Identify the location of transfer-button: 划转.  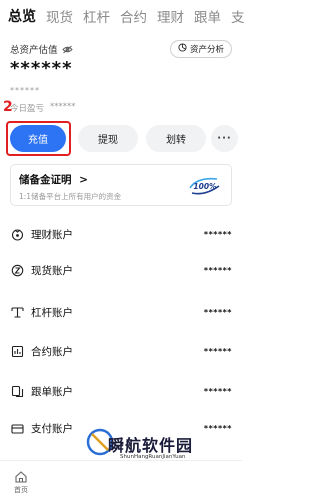
(176, 138).